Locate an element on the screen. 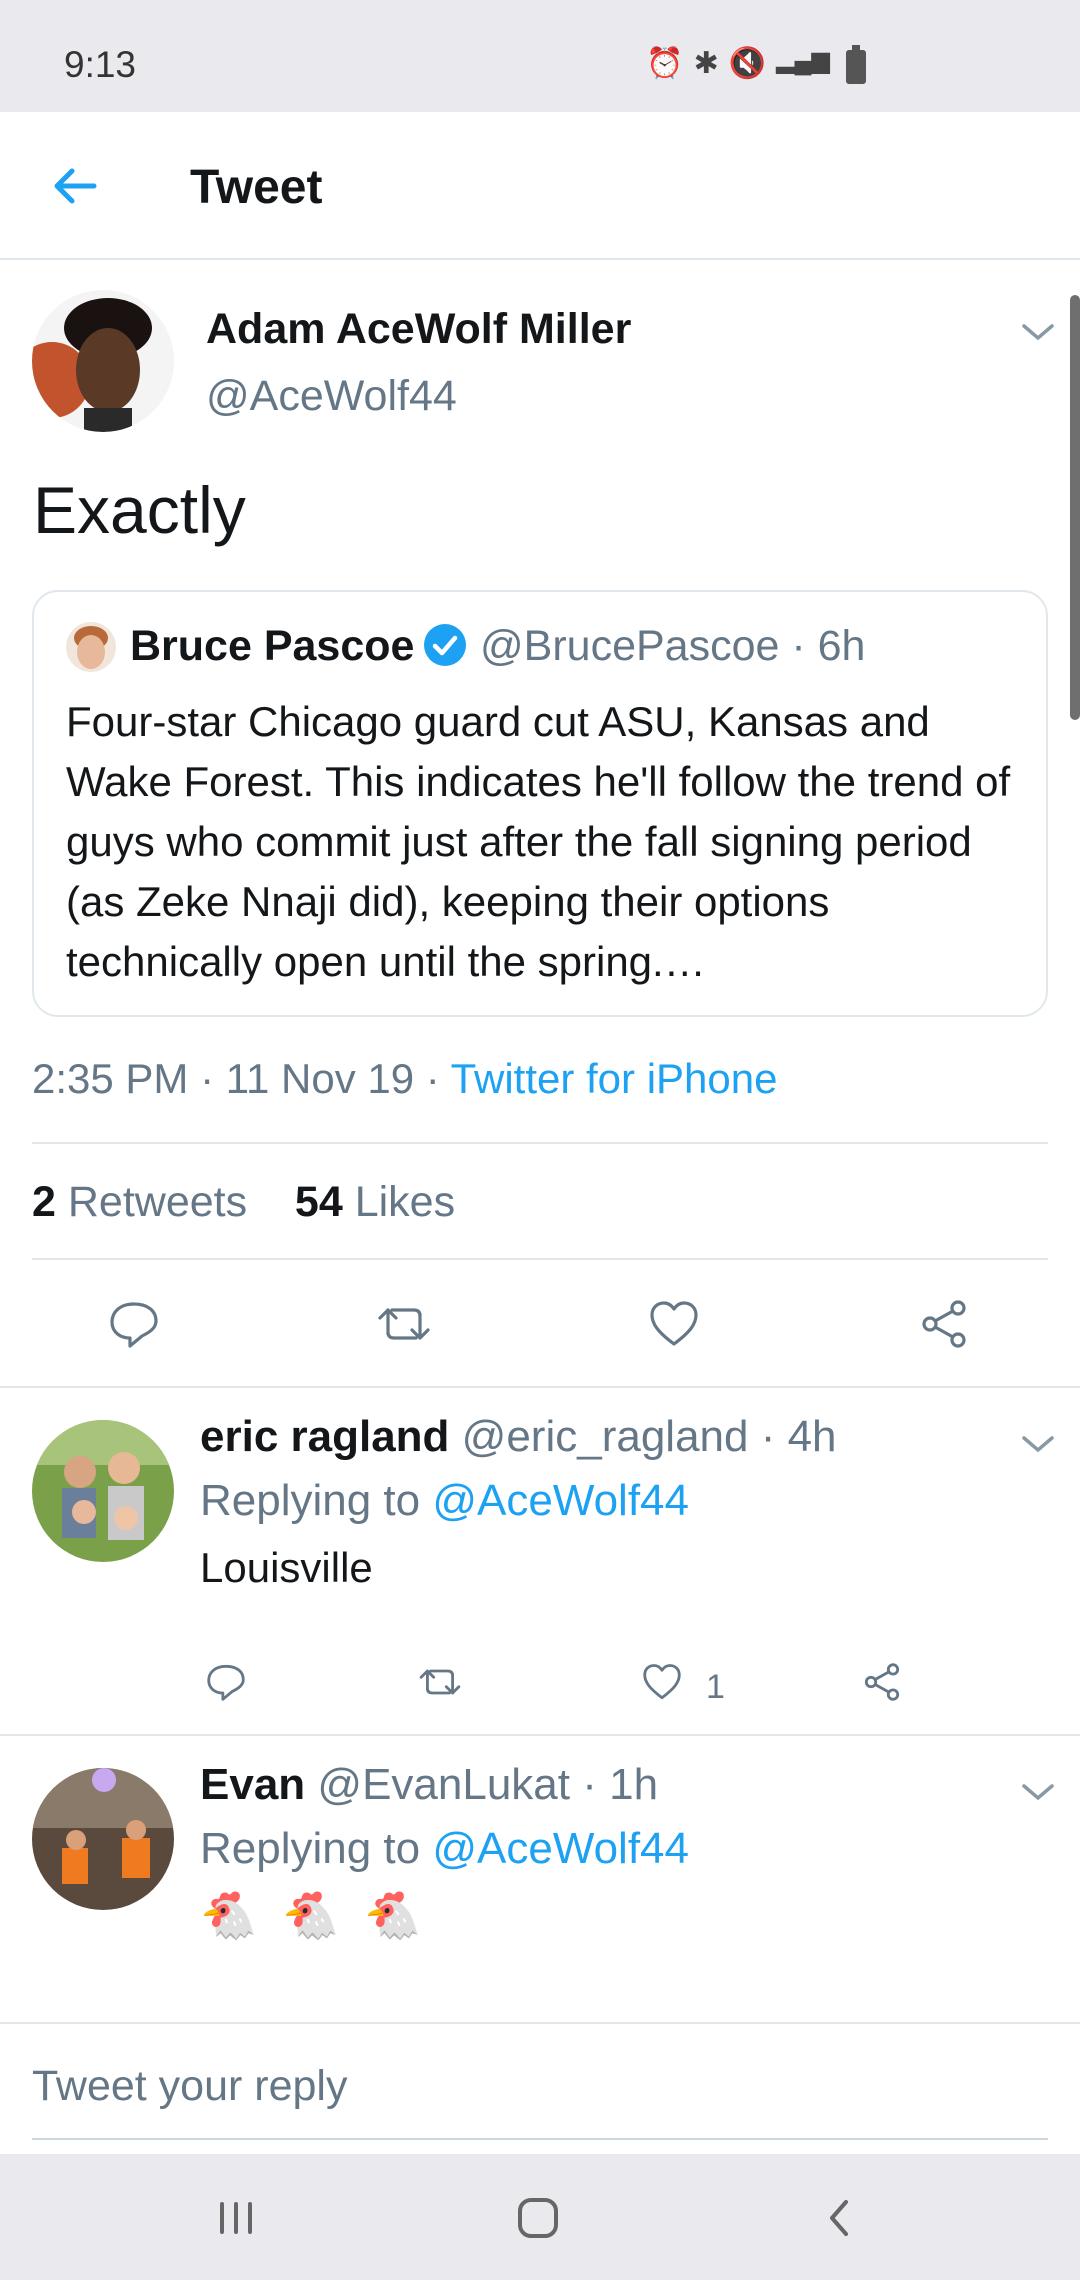 This screenshot has height=2280, width=1080. home-icon is located at coordinates (538, 2218).